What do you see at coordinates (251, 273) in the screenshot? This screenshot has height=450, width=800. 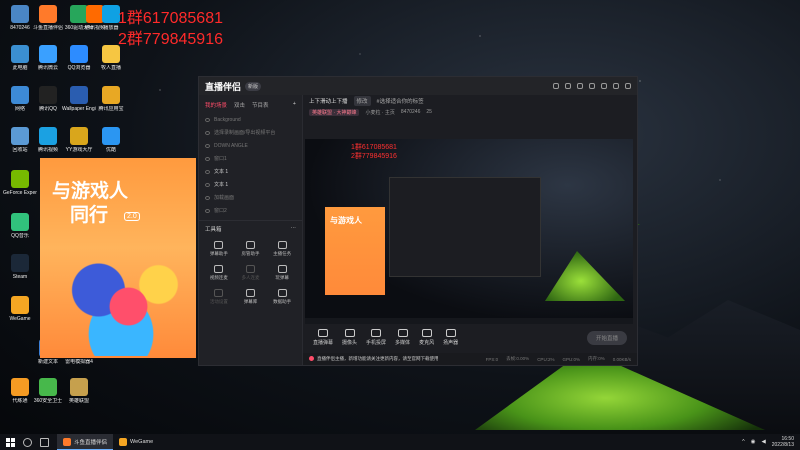 I see `tool-item: 多人连麦` at bounding box center [251, 273].